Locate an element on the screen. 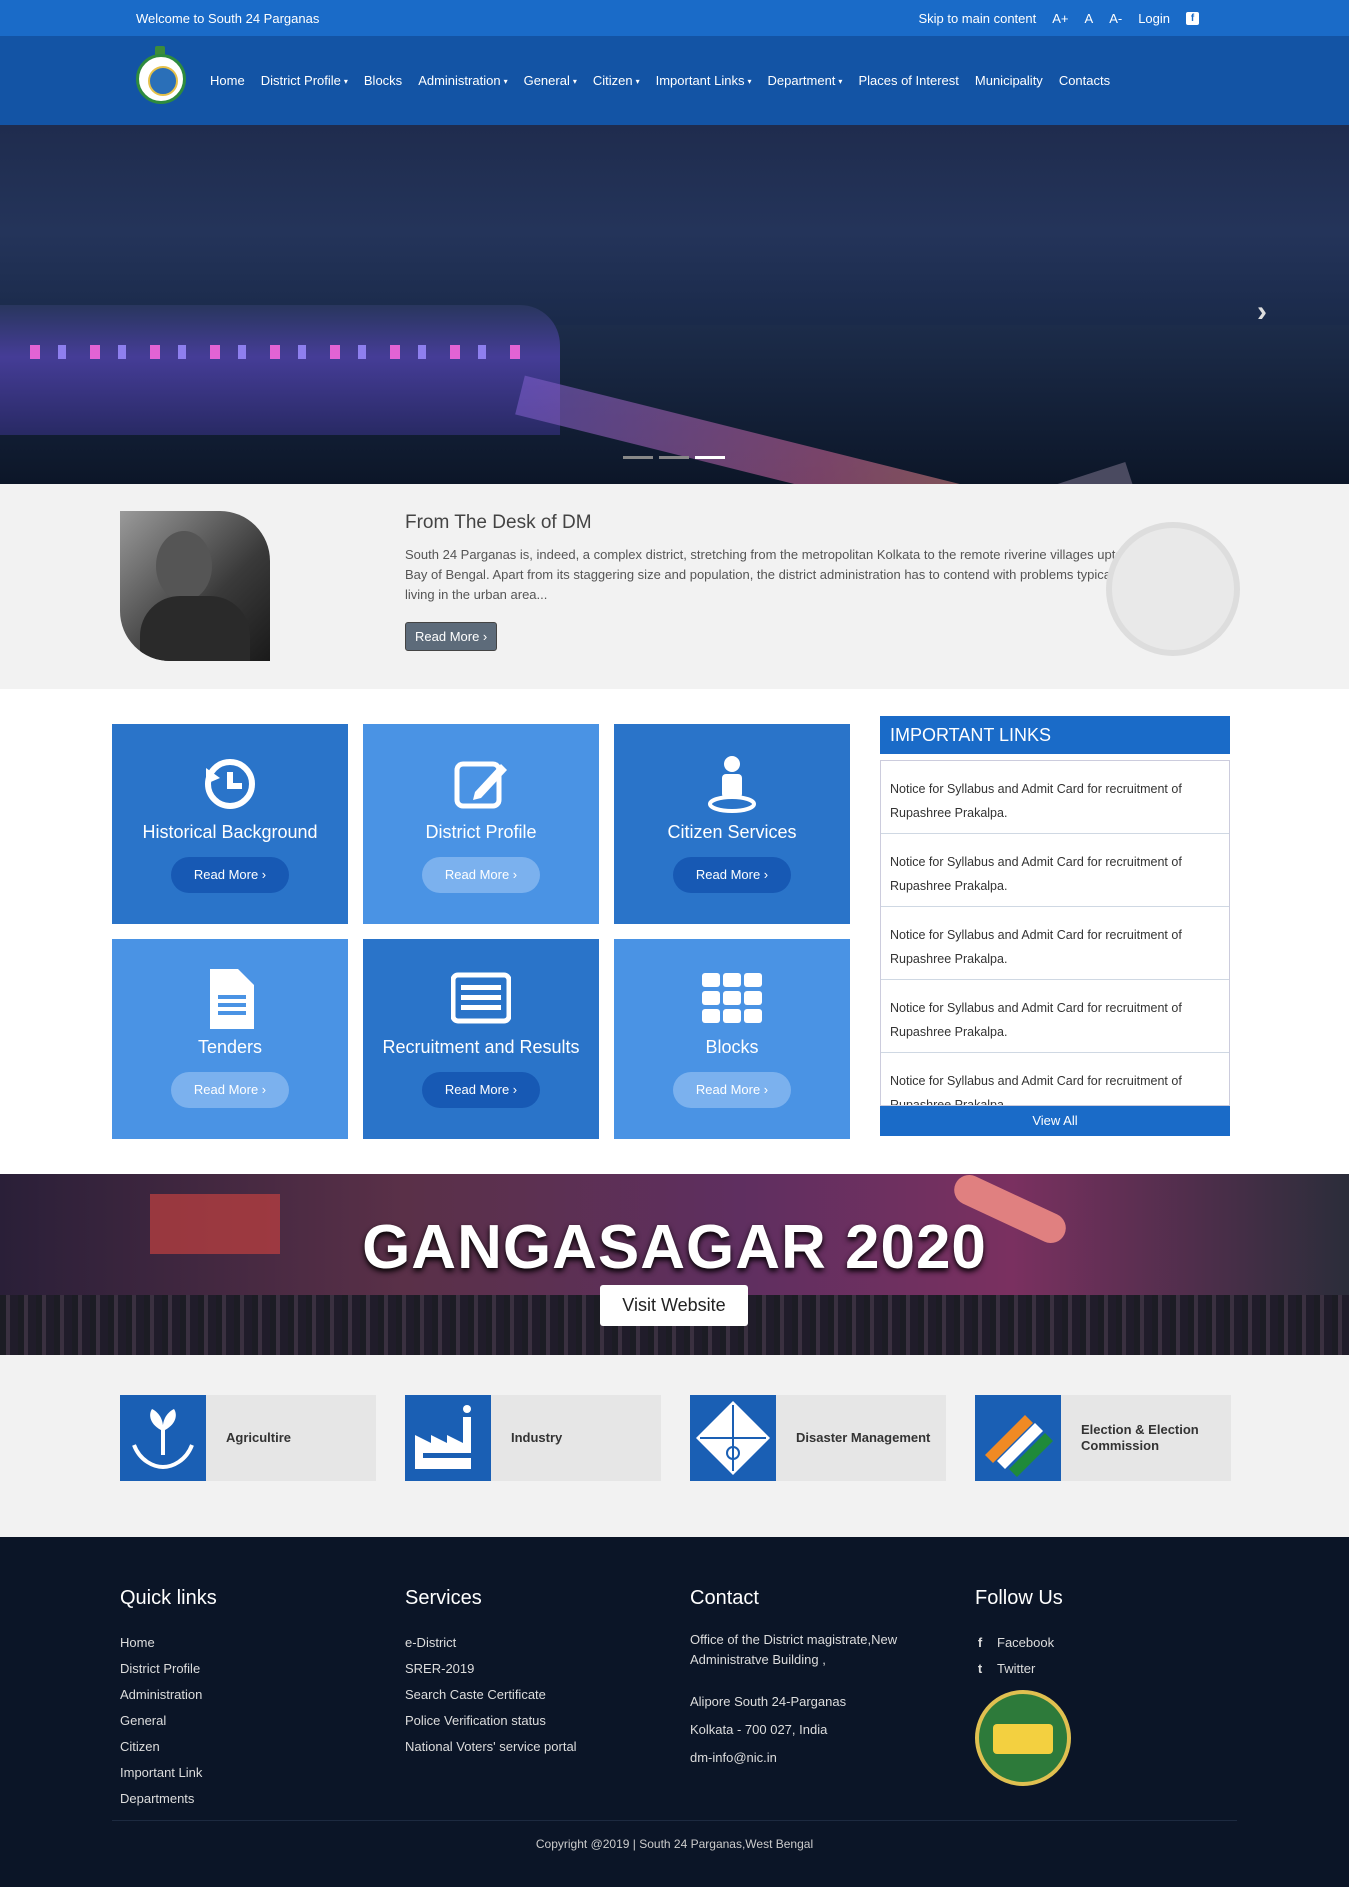  dept-label: Industry is located at coordinates (537, 1437).